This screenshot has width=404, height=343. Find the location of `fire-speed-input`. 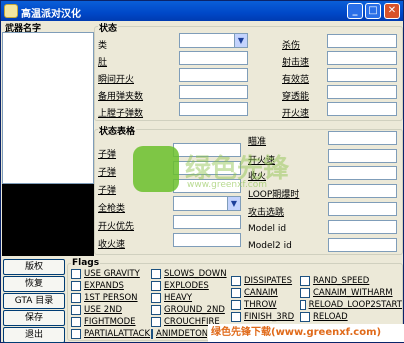

fire-speed-input is located at coordinates (362, 156).